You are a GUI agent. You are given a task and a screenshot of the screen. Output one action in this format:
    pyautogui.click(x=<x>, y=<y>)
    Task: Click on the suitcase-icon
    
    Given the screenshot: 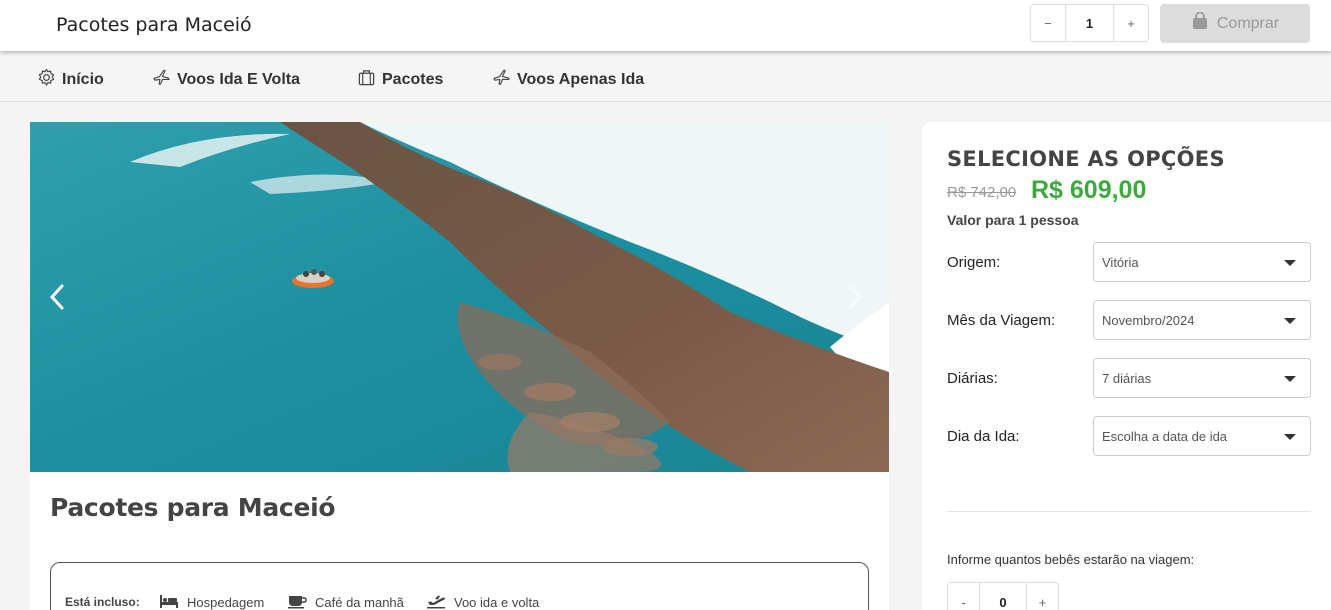 What is the action you would take?
    pyautogui.click(x=366, y=80)
    